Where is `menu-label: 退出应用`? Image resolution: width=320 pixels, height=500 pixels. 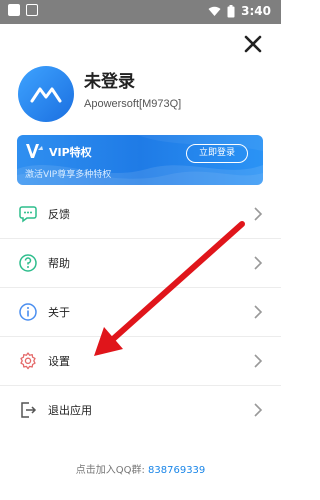 menu-label: 退出应用 is located at coordinates (70, 410).